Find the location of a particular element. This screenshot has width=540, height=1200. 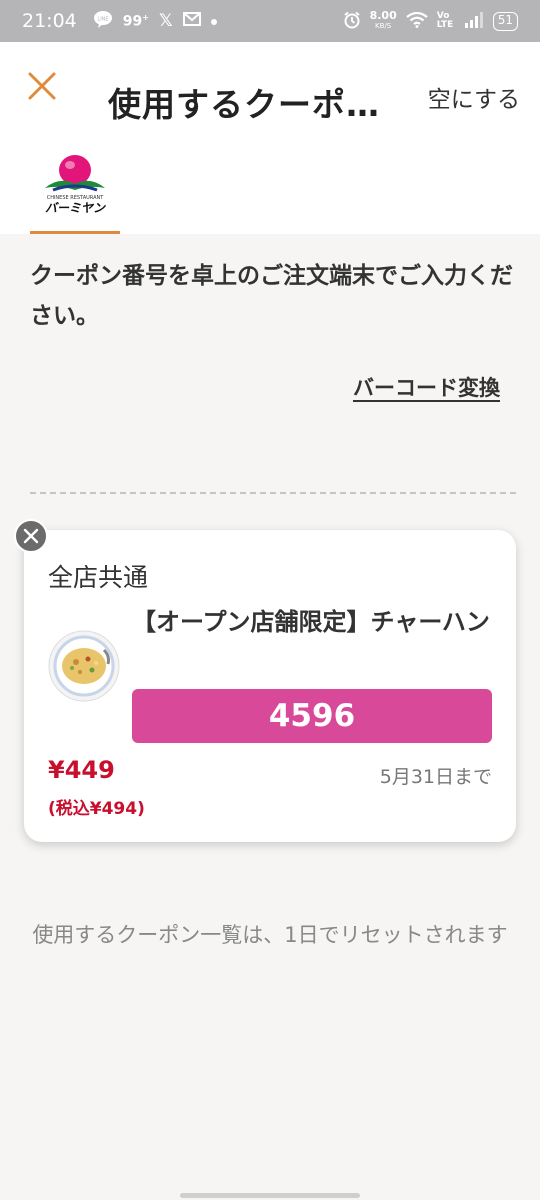

x-icon: 𝕏 is located at coordinates (165, 21).